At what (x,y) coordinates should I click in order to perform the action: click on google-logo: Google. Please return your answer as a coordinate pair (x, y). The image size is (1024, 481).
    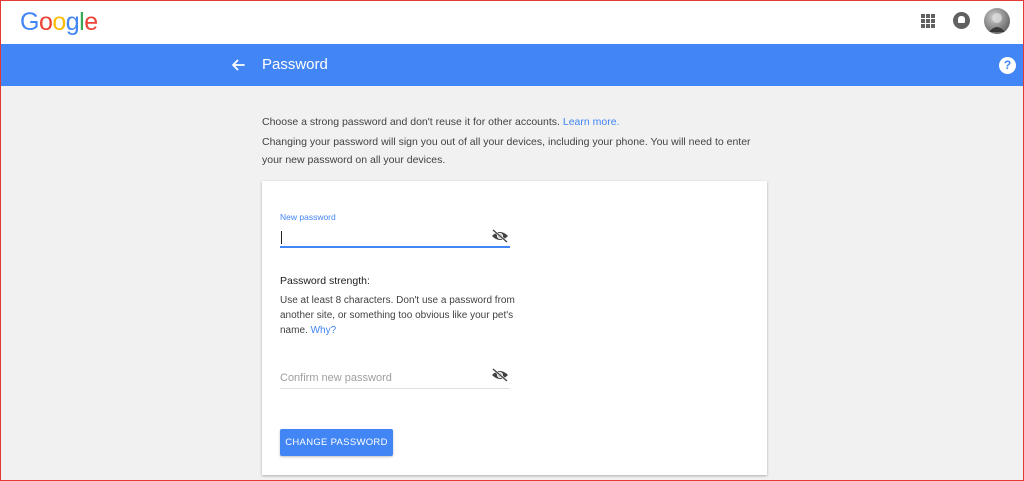
    Looking at the image, I should click on (59, 22).